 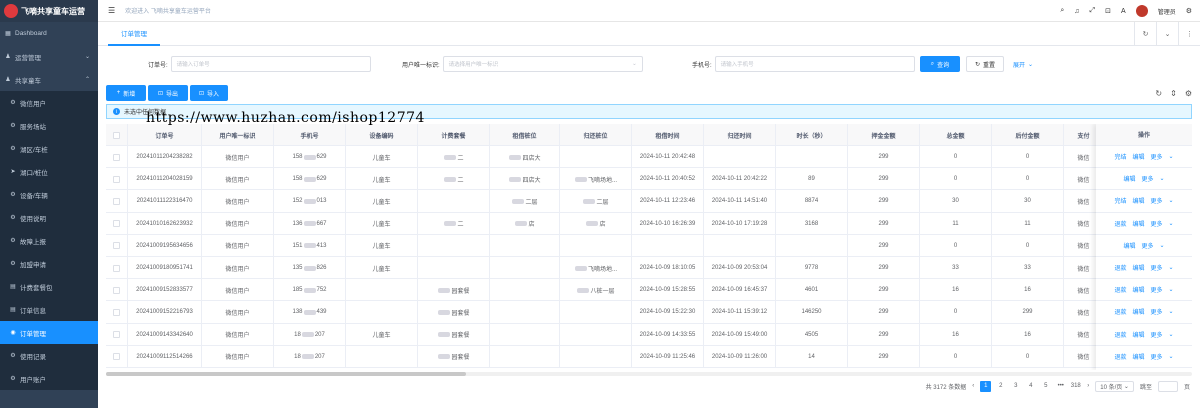 I want to click on page-number: 3, so click(x=1015, y=386).